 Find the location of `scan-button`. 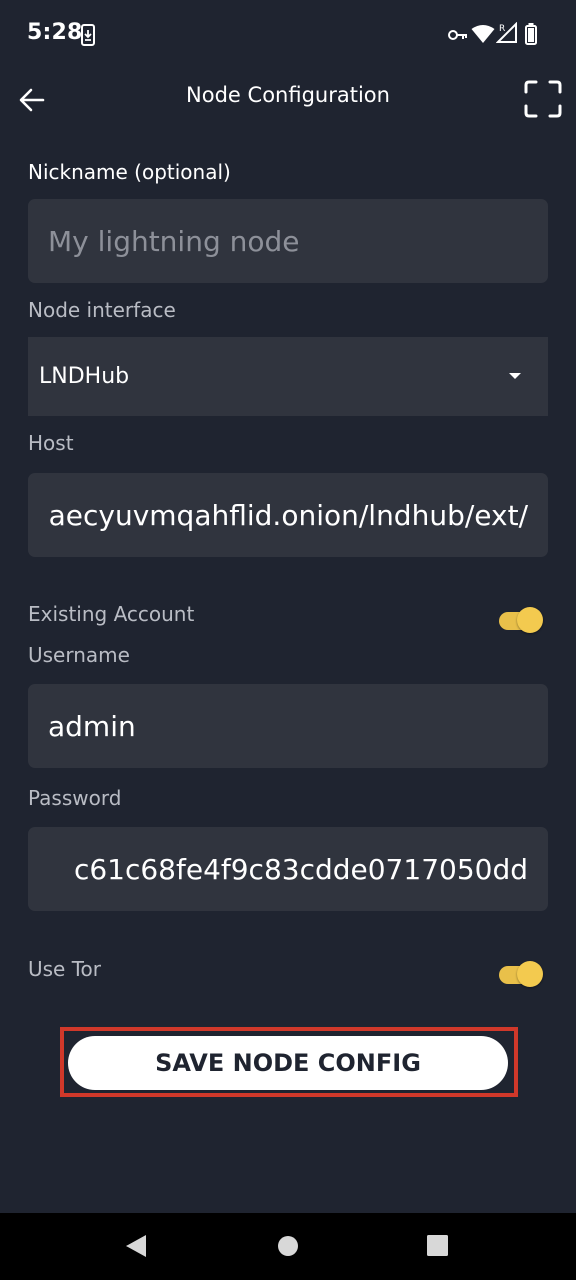

scan-button is located at coordinates (543, 99).